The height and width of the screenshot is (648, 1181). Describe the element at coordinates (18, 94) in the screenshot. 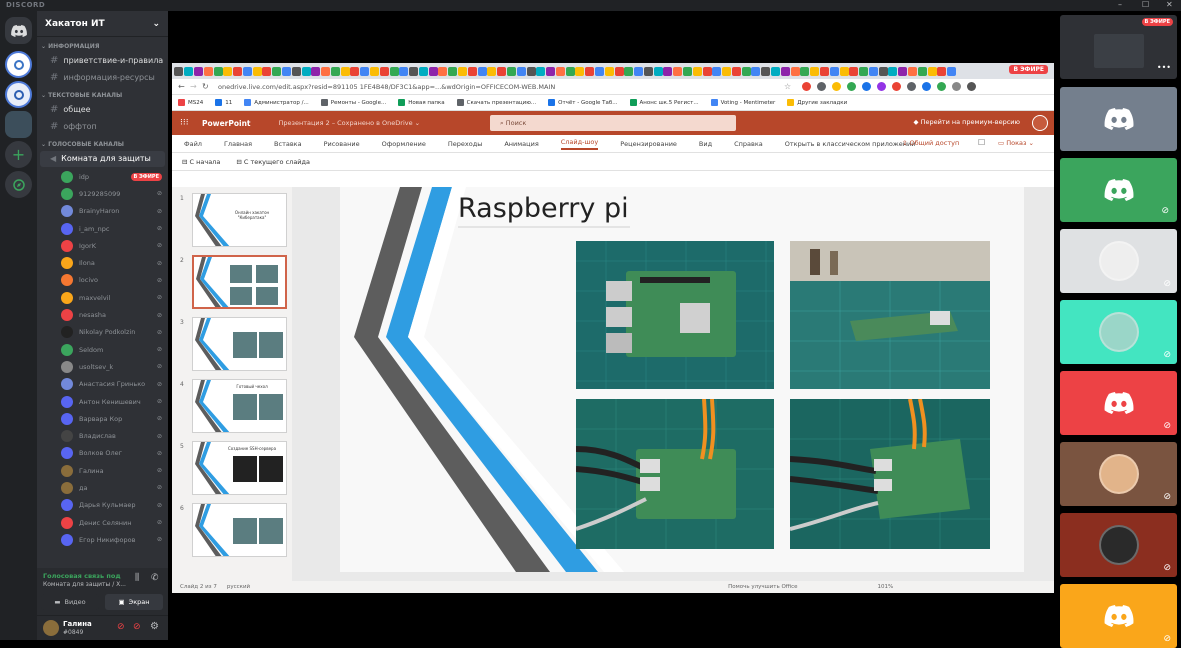

I see `server-icon-b` at that location.